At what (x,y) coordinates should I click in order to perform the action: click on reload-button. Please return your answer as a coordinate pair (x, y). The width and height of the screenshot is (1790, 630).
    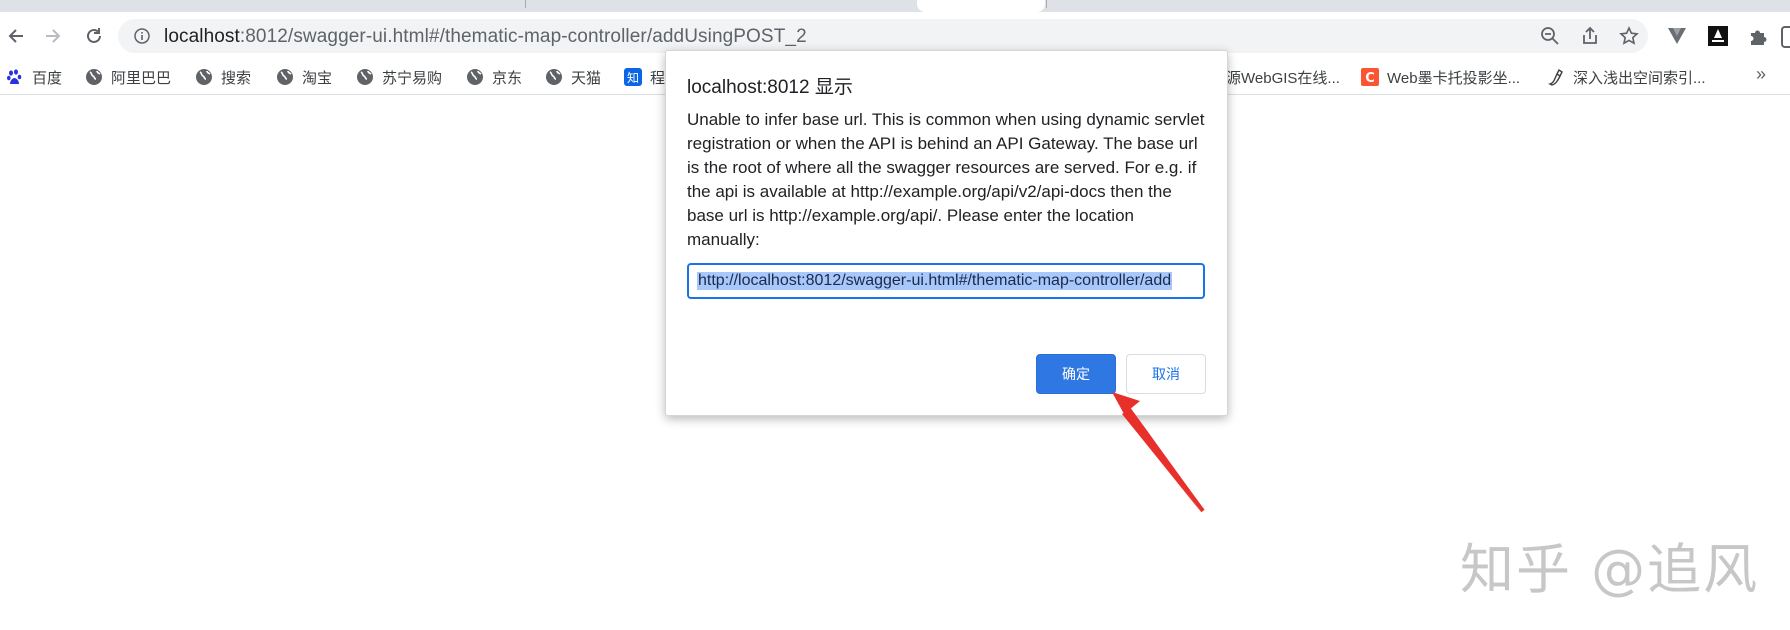
    Looking at the image, I should click on (94, 36).